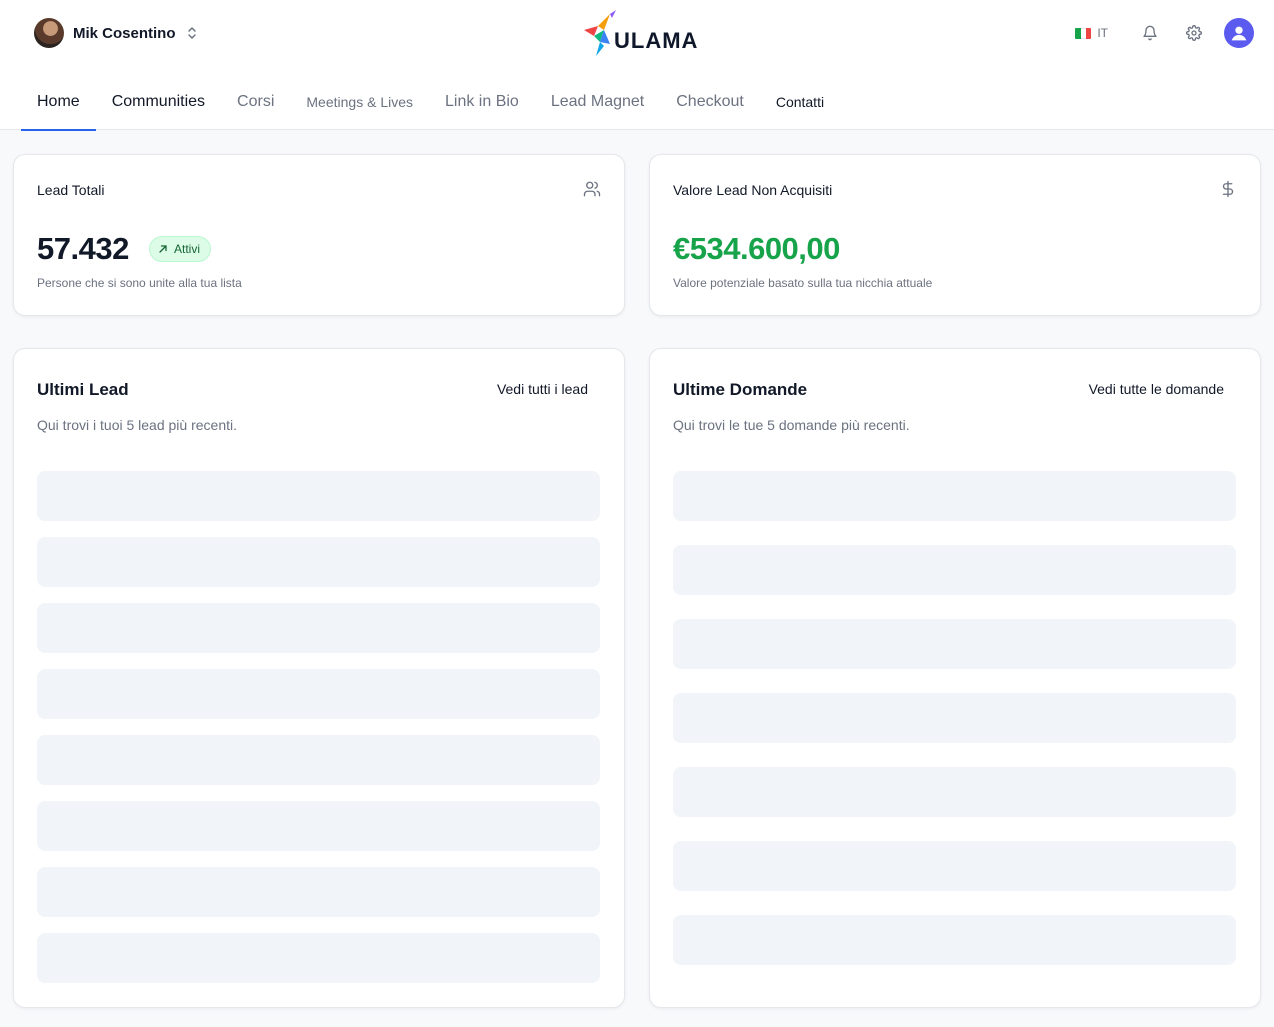 Image resolution: width=1274 pixels, height=1027 pixels. Describe the element at coordinates (359, 104) in the screenshot. I see `tab-meetings-lives: Meetings & Lives` at that location.